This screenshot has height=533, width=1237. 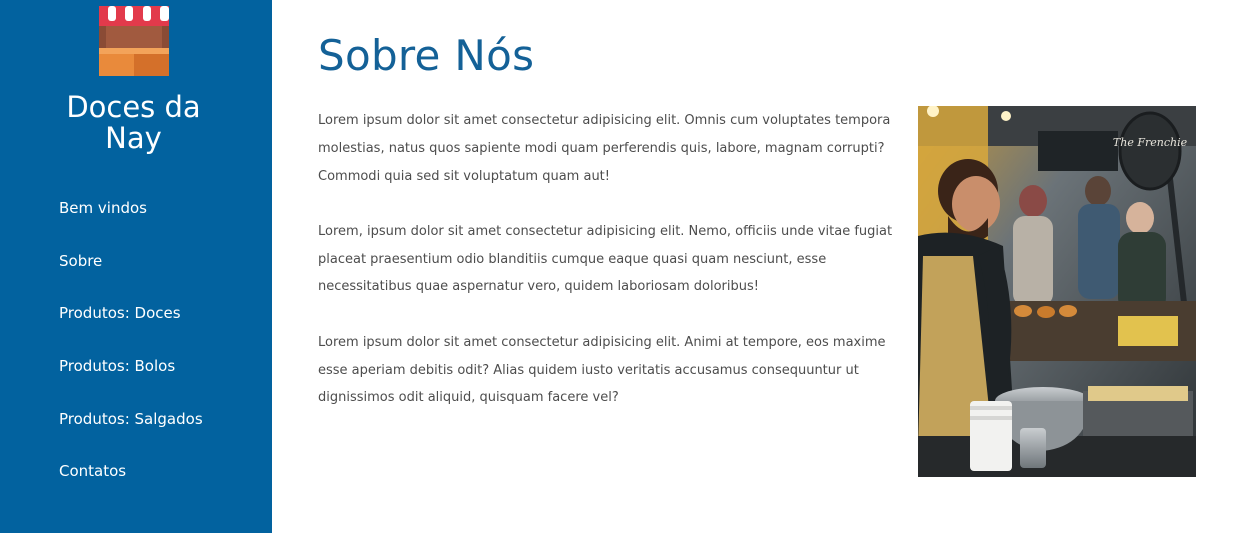 I want to click on brand-name-line1: Doces da, so click(x=133, y=107).